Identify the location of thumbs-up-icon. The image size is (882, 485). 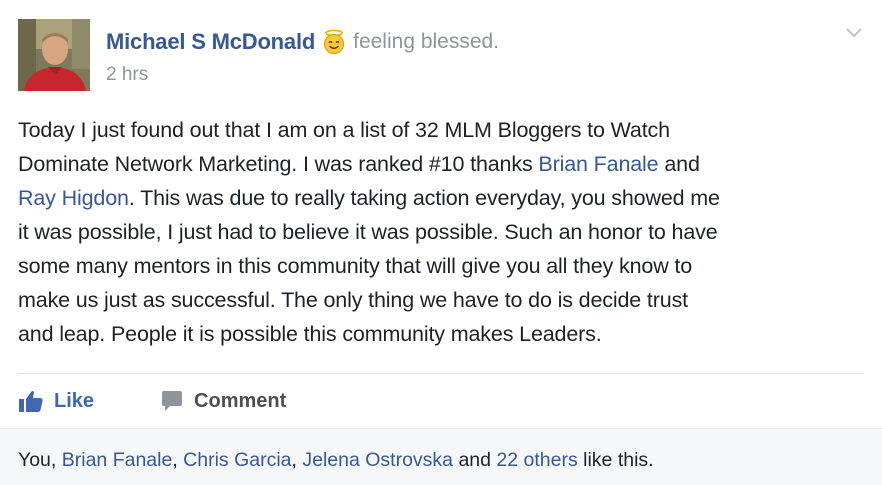
(31, 401).